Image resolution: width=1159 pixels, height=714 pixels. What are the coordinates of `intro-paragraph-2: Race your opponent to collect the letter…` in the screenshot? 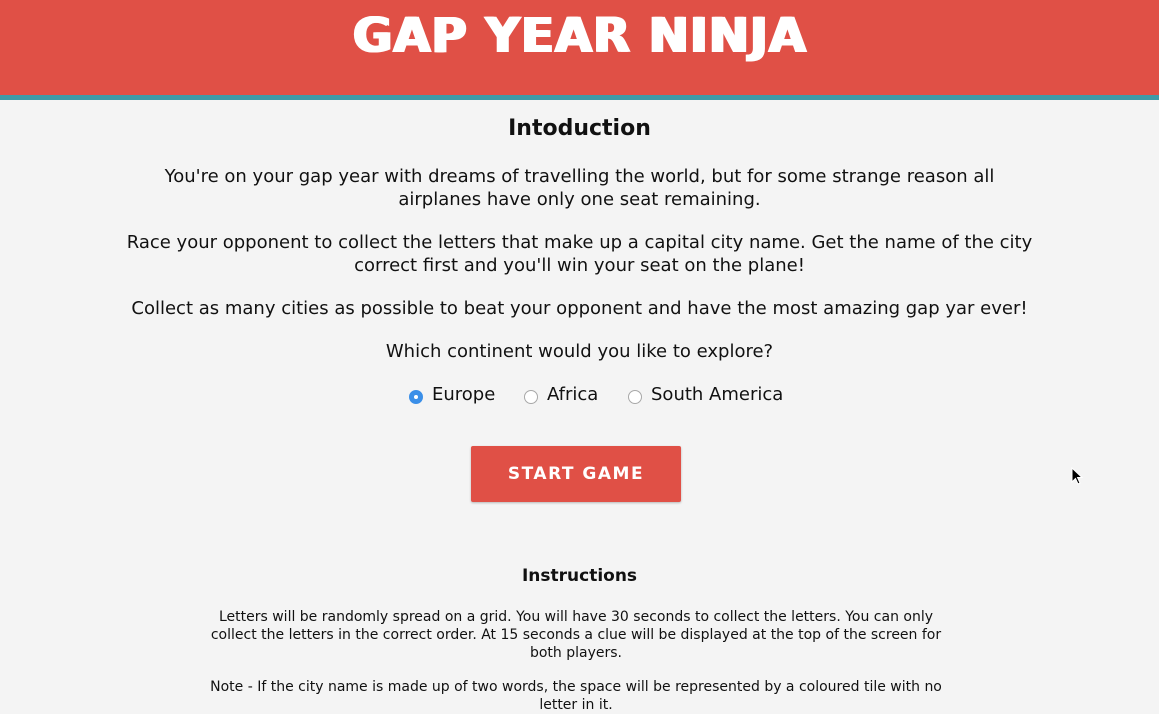 It's located at (579, 254).